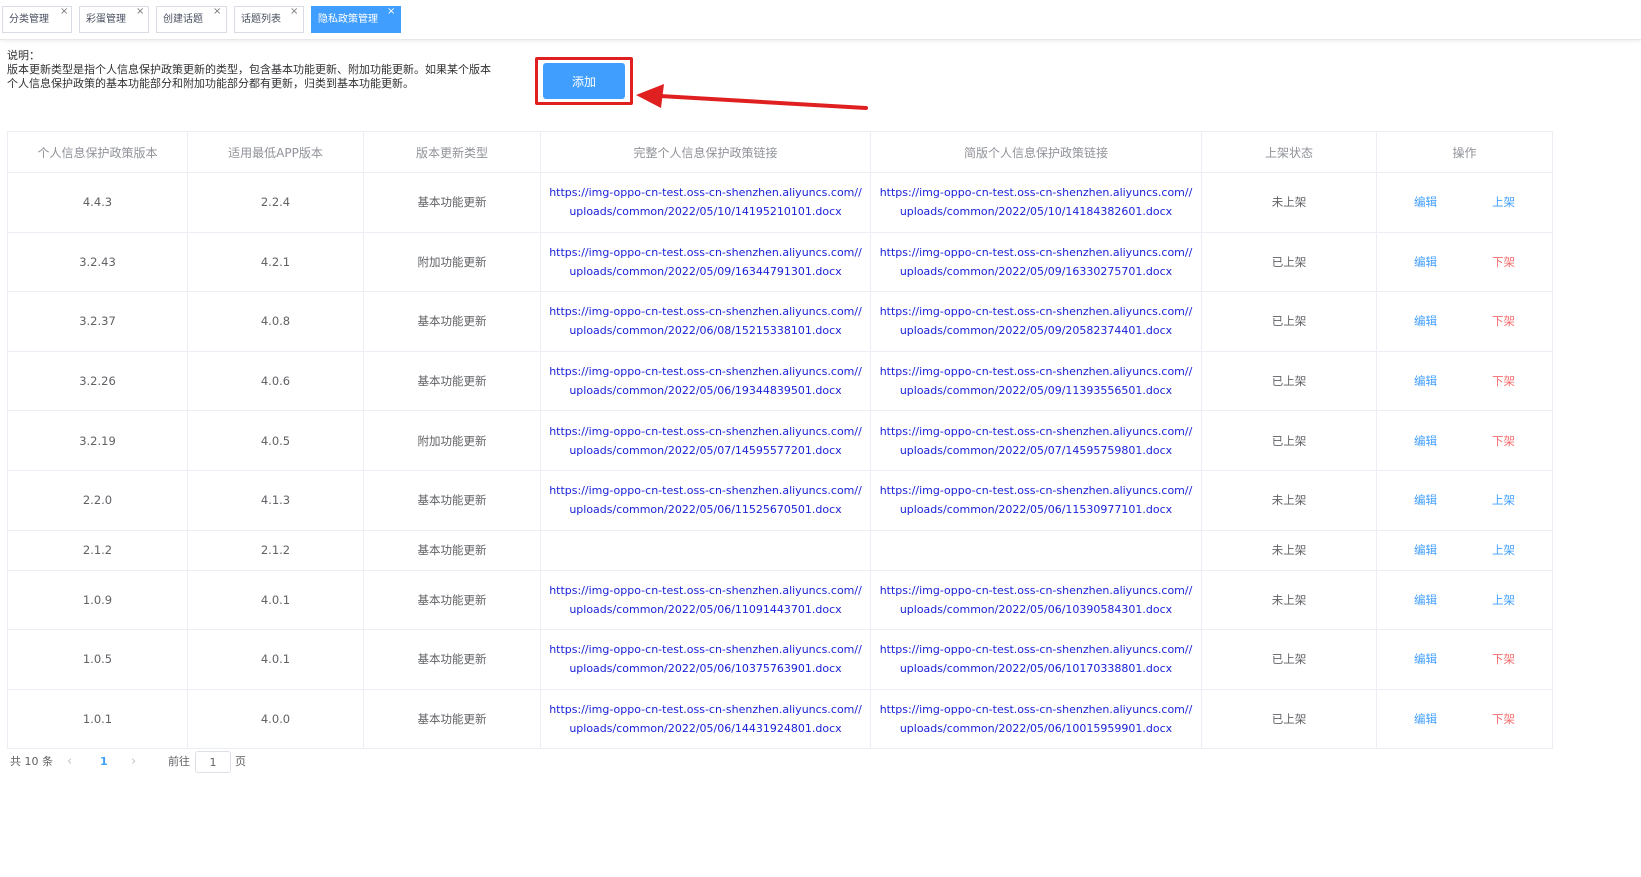 The image size is (1641, 877). Describe the element at coordinates (179, 761) in the screenshot. I see `pagination-goto-label: 前往` at that location.